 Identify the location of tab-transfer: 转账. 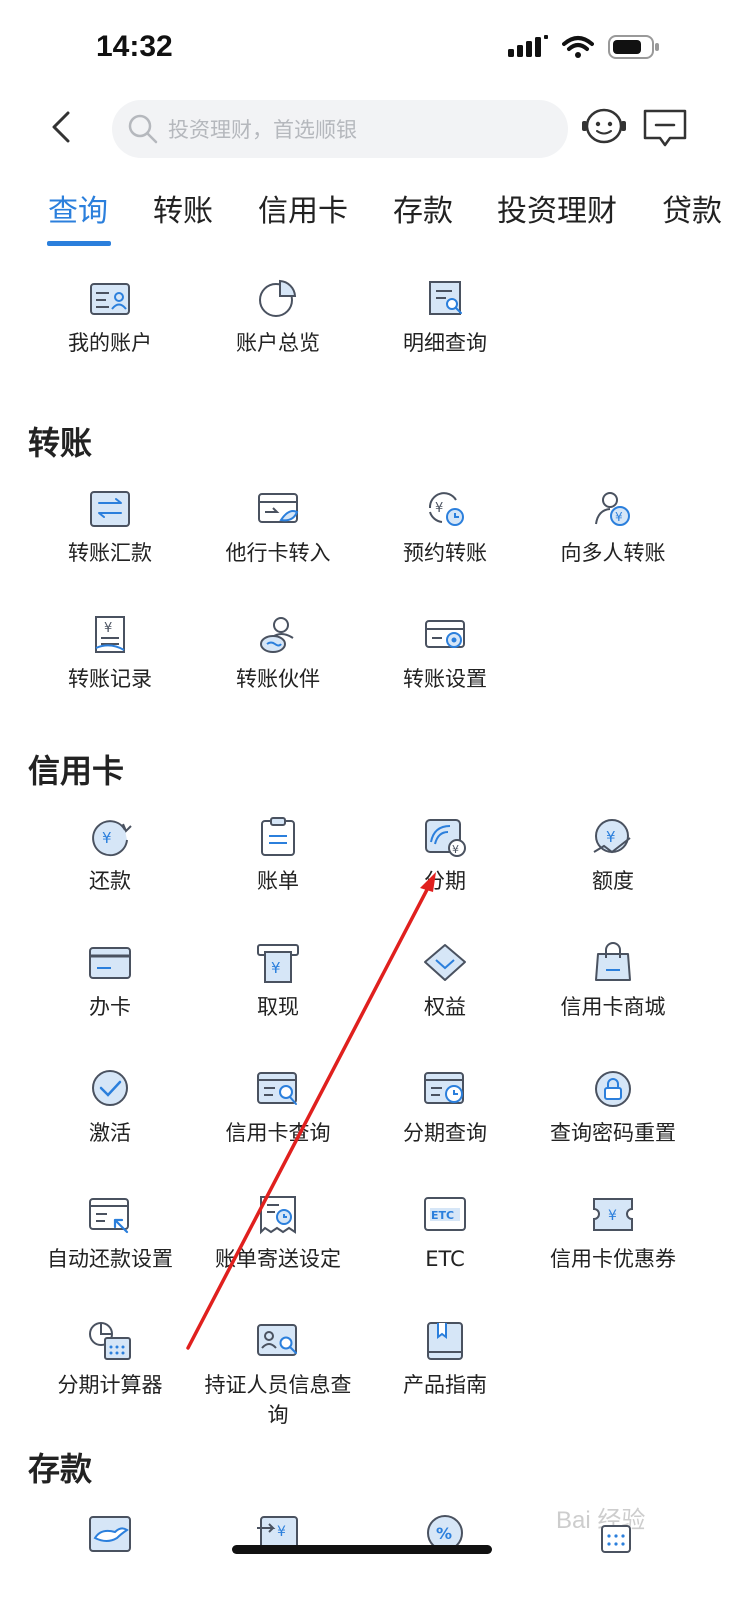
(183, 208).